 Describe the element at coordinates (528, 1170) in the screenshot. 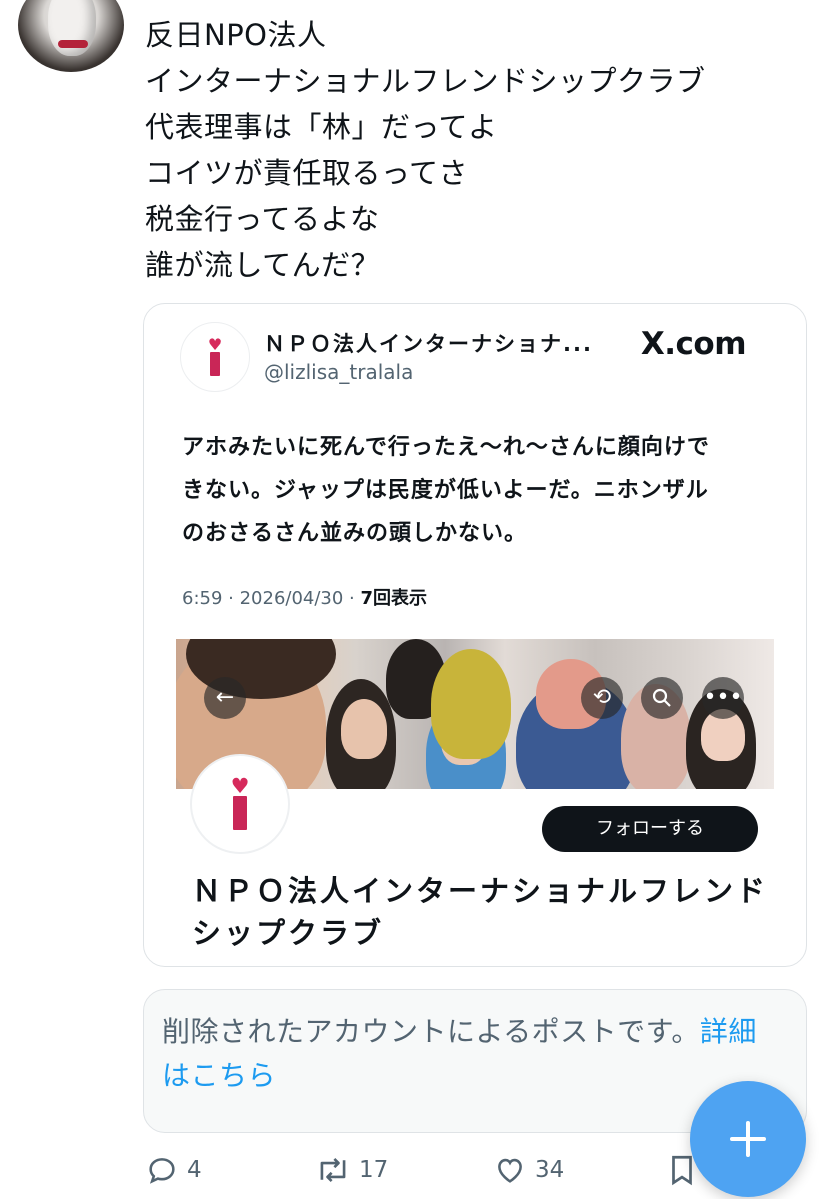

I see `like-button: 34` at that location.